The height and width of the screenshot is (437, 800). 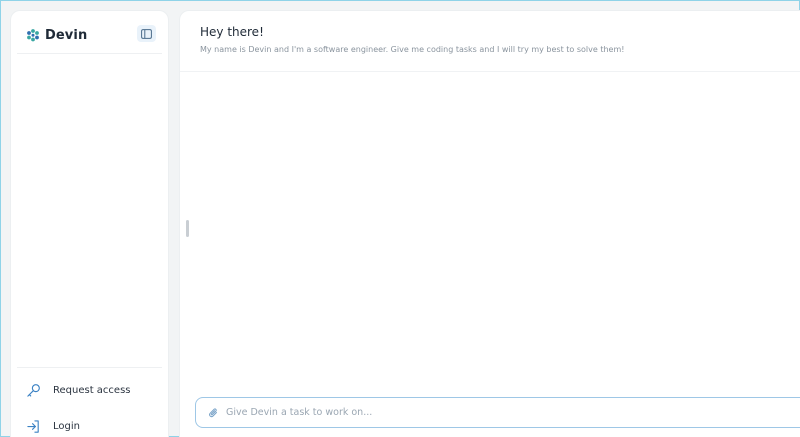 I want to click on header-divider, so click(x=490, y=71).